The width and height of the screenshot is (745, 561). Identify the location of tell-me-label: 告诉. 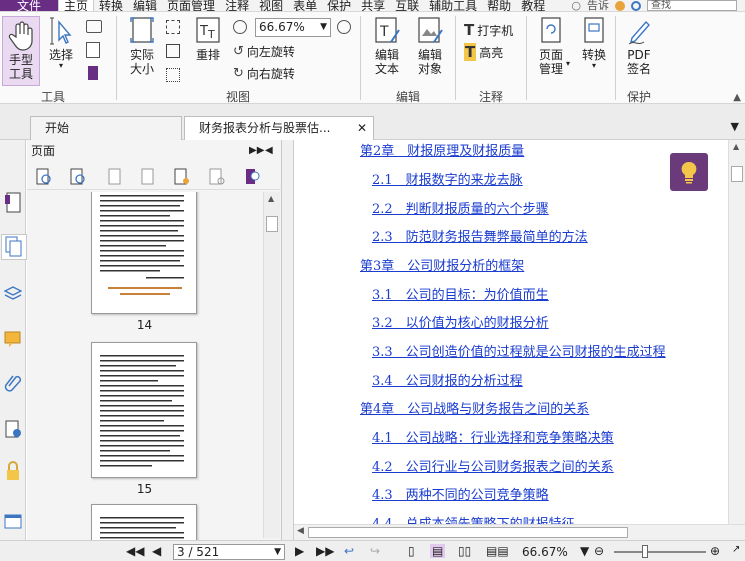
(598, 5).